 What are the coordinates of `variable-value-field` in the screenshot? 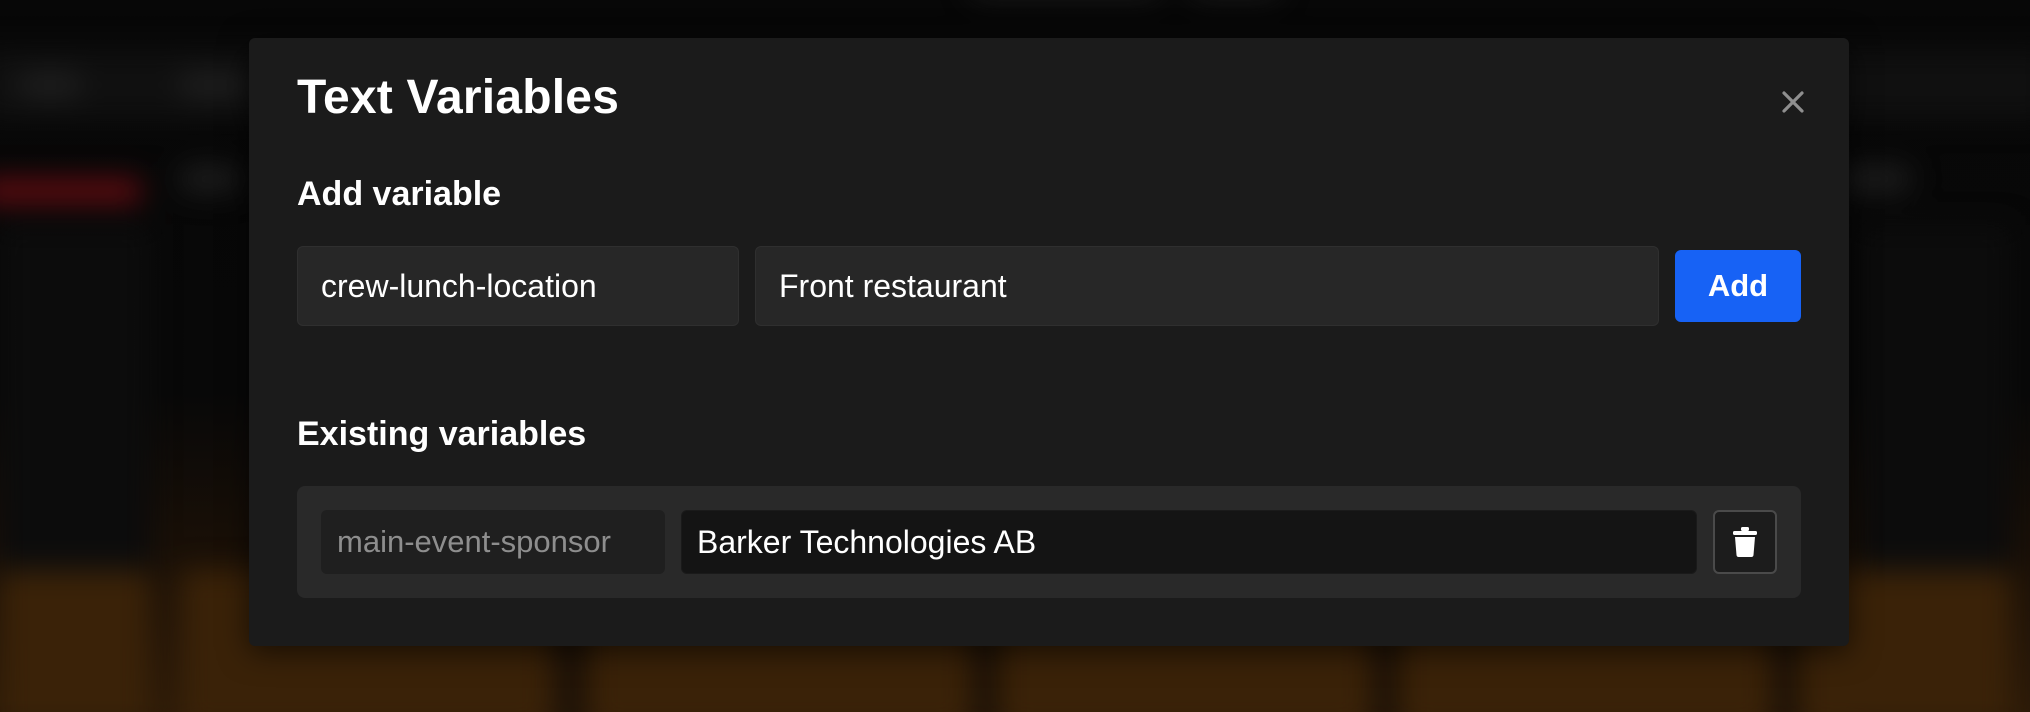 It's located at (1189, 542).